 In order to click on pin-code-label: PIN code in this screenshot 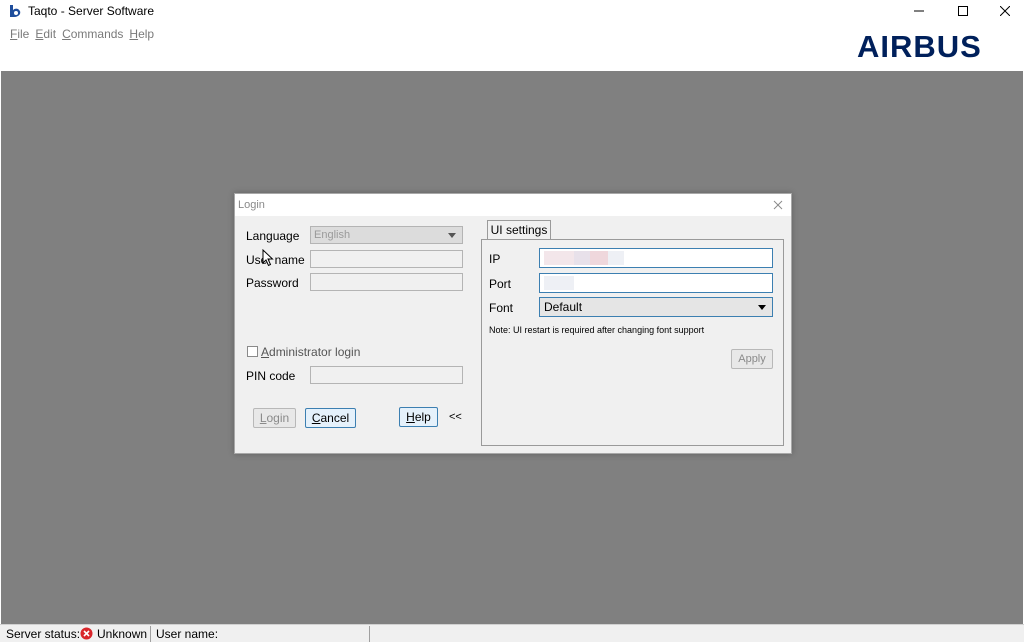, I will do `click(271, 376)`.